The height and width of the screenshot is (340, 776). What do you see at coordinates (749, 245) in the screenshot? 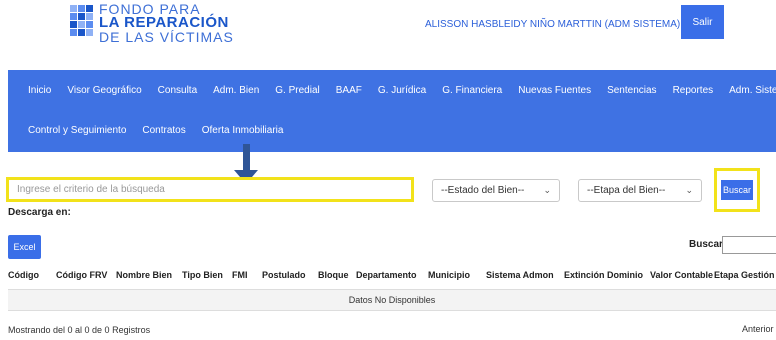
I see `table-search-input` at bounding box center [749, 245].